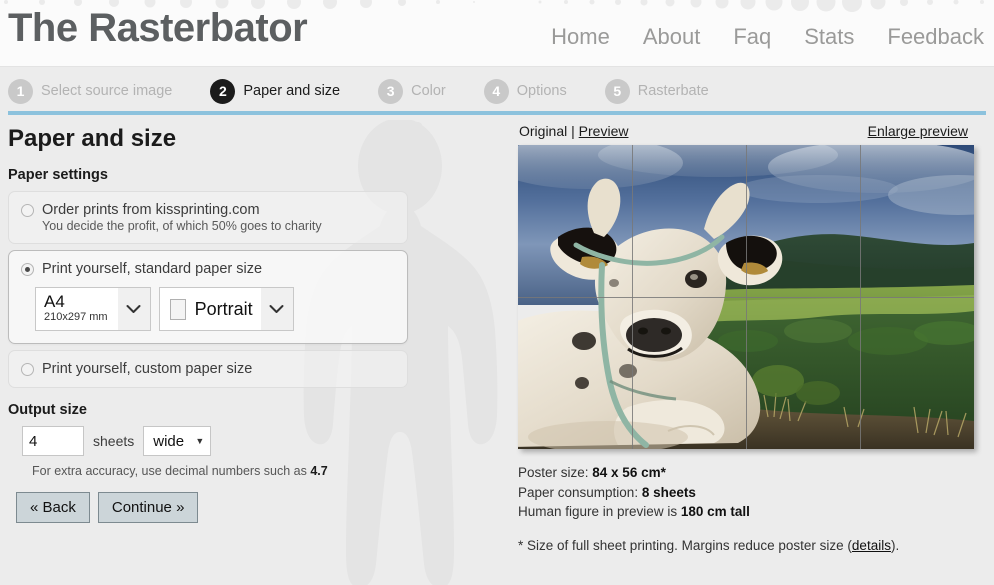  I want to click on output-direction-select: wide ▼, so click(177, 441).